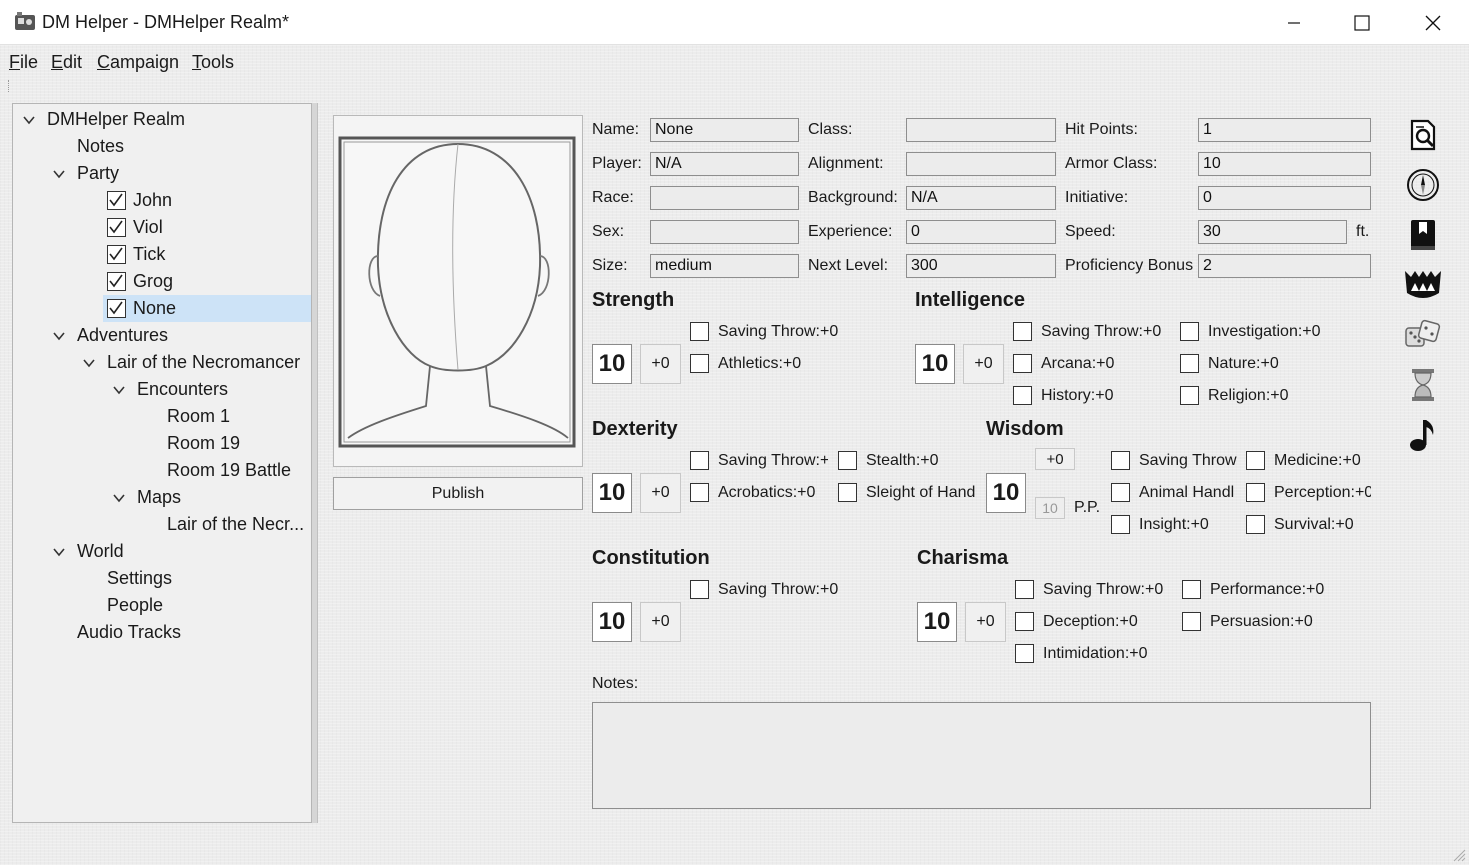 The height and width of the screenshot is (865, 1469). I want to click on strength-save-checkbox, so click(699, 331).